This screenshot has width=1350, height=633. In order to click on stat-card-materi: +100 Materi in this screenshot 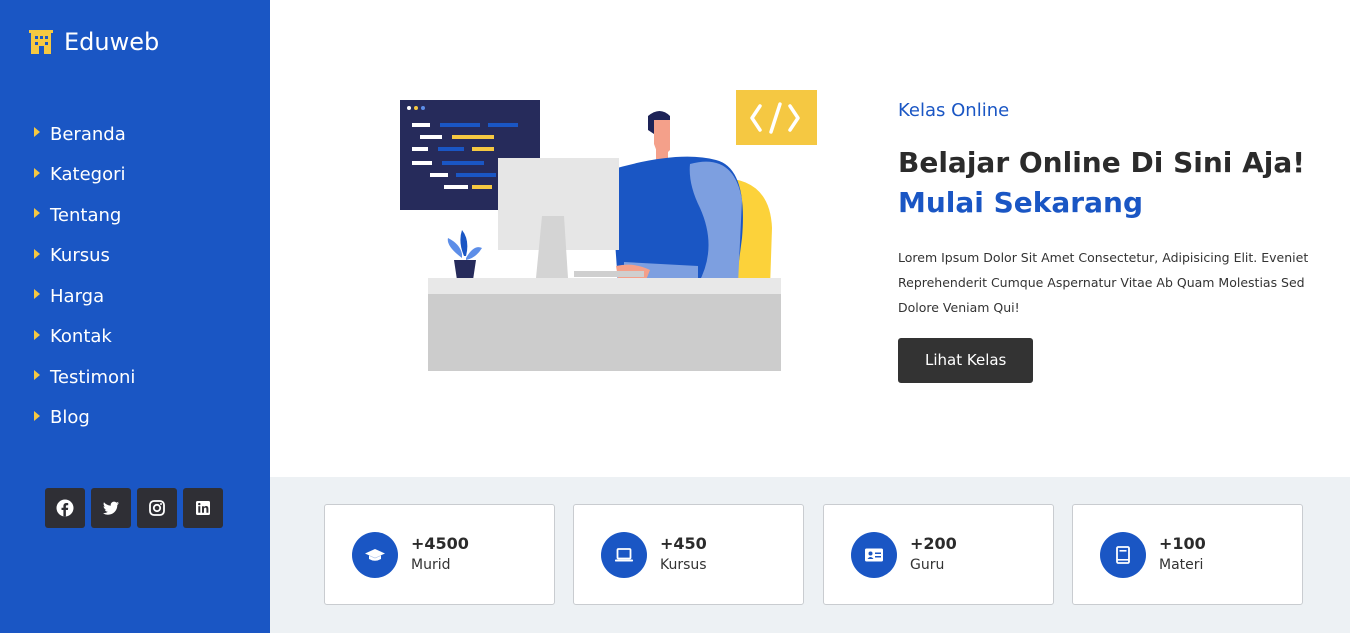, I will do `click(1187, 554)`.